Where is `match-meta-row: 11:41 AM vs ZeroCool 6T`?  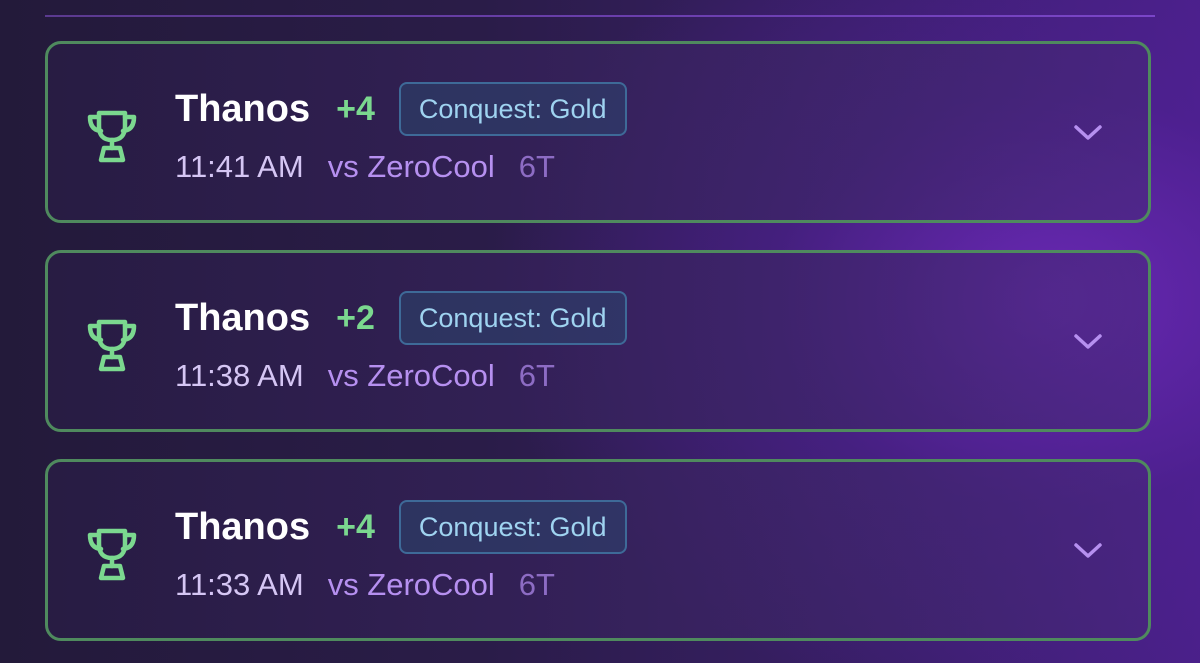 match-meta-row: 11:41 AM vs ZeroCool 6T is located at coordinates (365, 167).